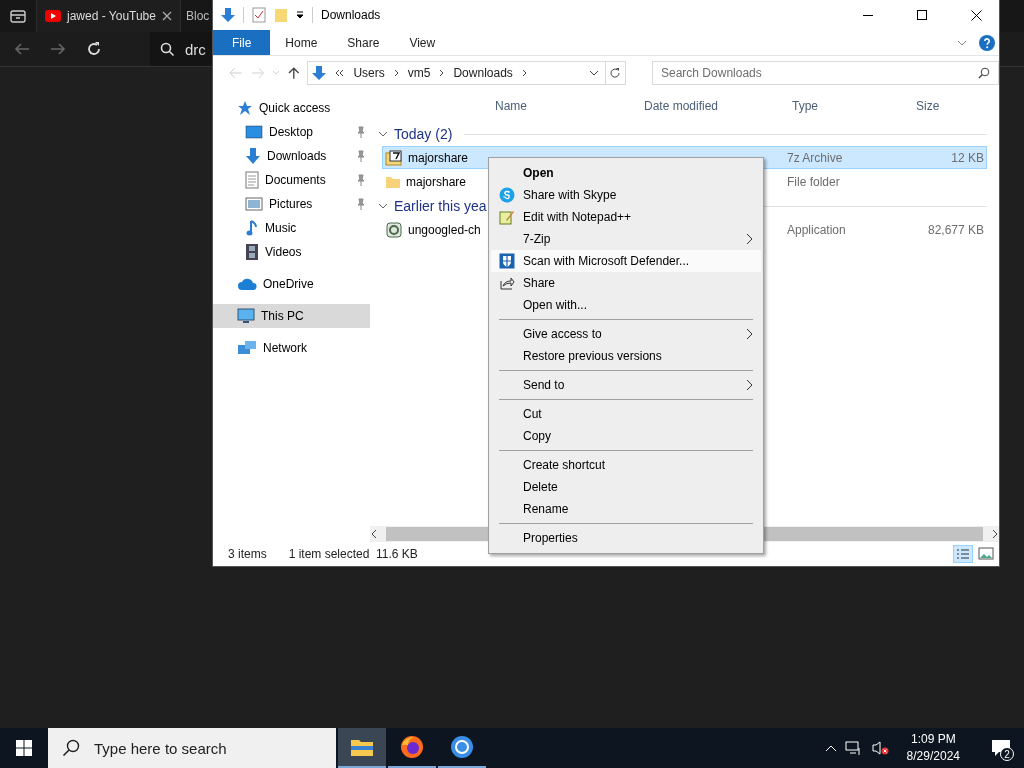 Image resolution: width=1024 pixels, height=768 pixels. Describe the element at coordinates (955, 229) in the screenshot. I see `file-size: 82,677 KB` at that location.